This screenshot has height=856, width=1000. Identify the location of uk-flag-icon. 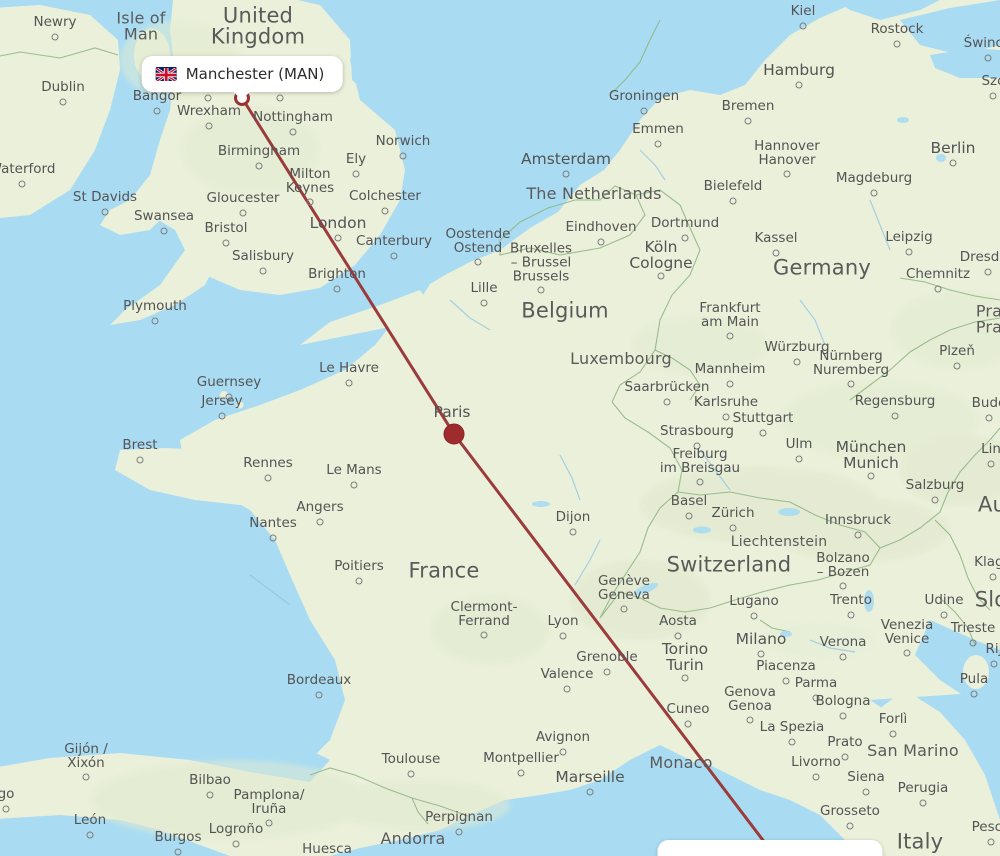
(166, 74).